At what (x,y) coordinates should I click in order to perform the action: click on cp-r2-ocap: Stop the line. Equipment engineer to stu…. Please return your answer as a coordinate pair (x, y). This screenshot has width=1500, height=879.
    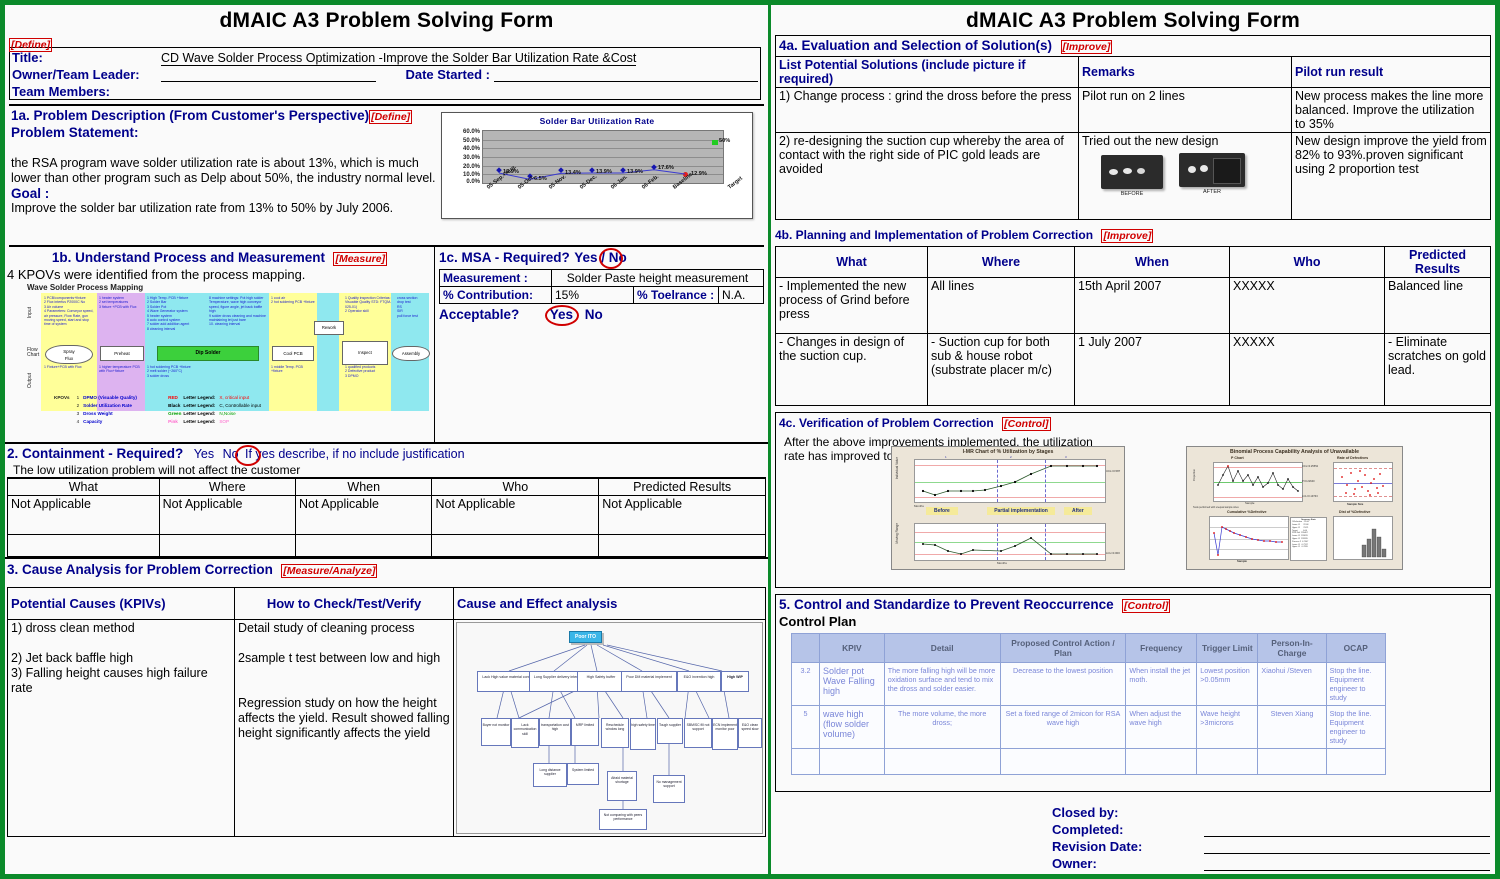
    Looking at the image, I should click on (1356, 726).